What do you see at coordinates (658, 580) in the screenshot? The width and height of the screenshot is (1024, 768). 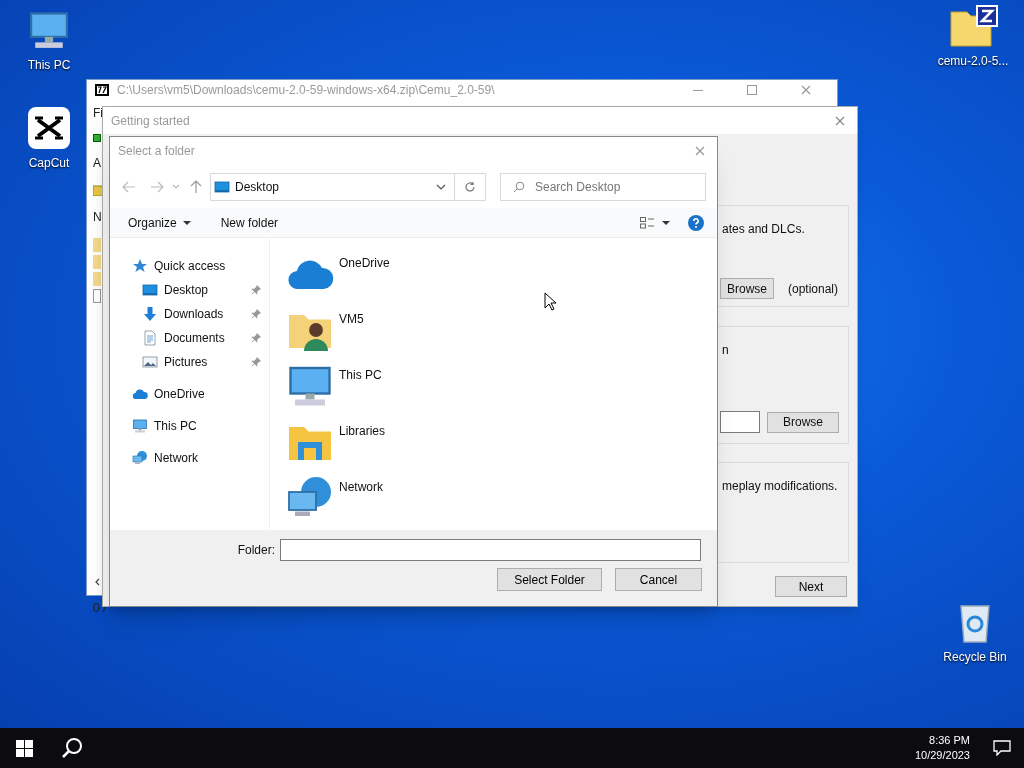 I see `cancel-button: Cancel` at bounding box center [658, 580].